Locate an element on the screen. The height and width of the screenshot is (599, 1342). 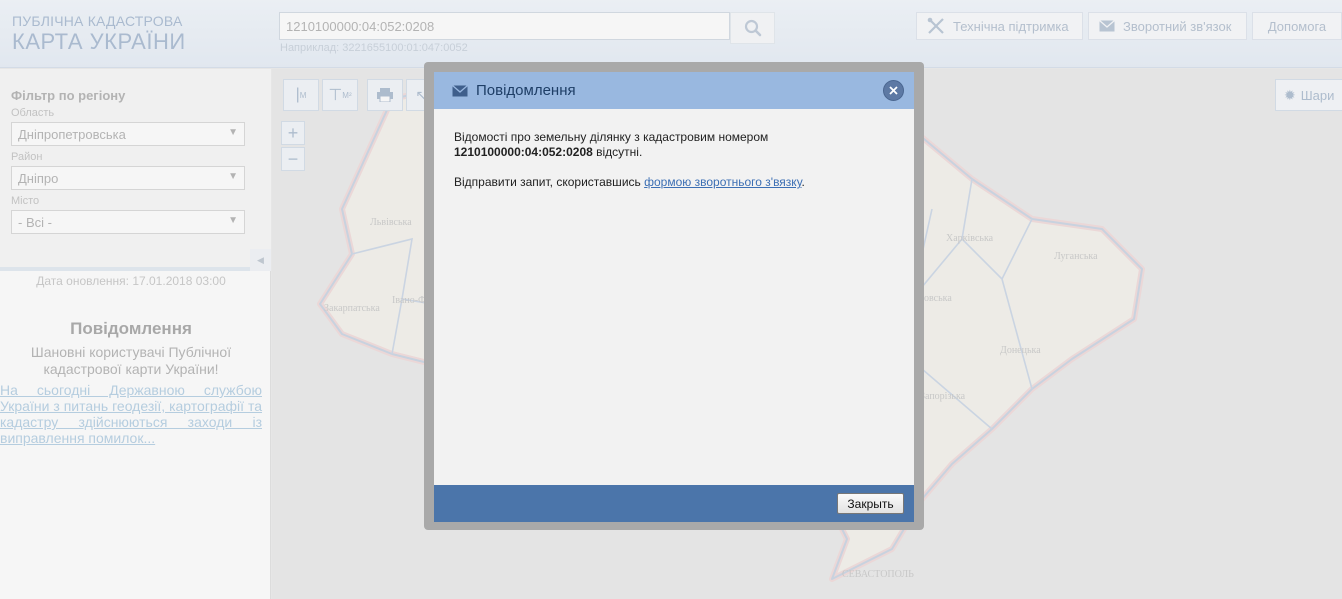
close-icon is located at coordinates (893, 90).